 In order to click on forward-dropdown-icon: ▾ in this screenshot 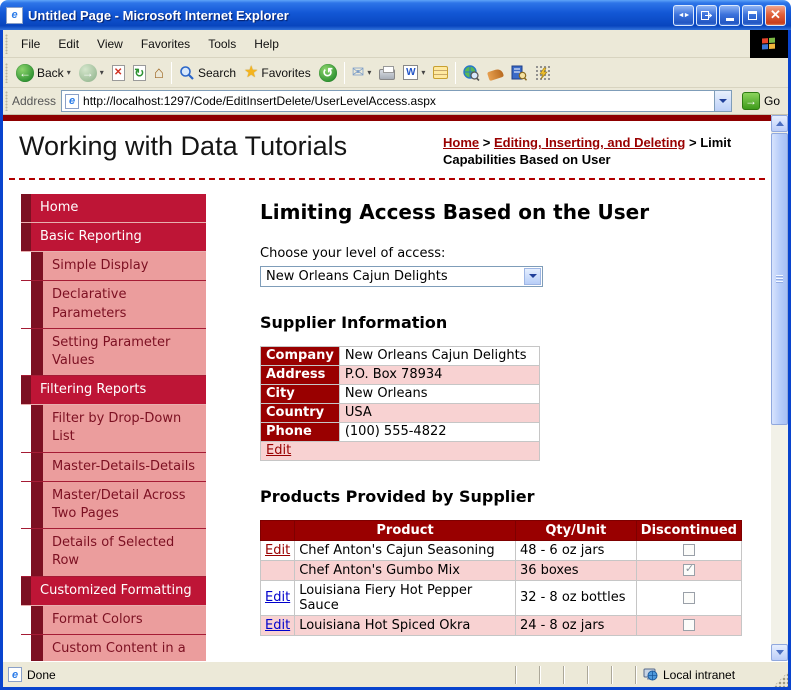, I will do `click(102, 72)`.